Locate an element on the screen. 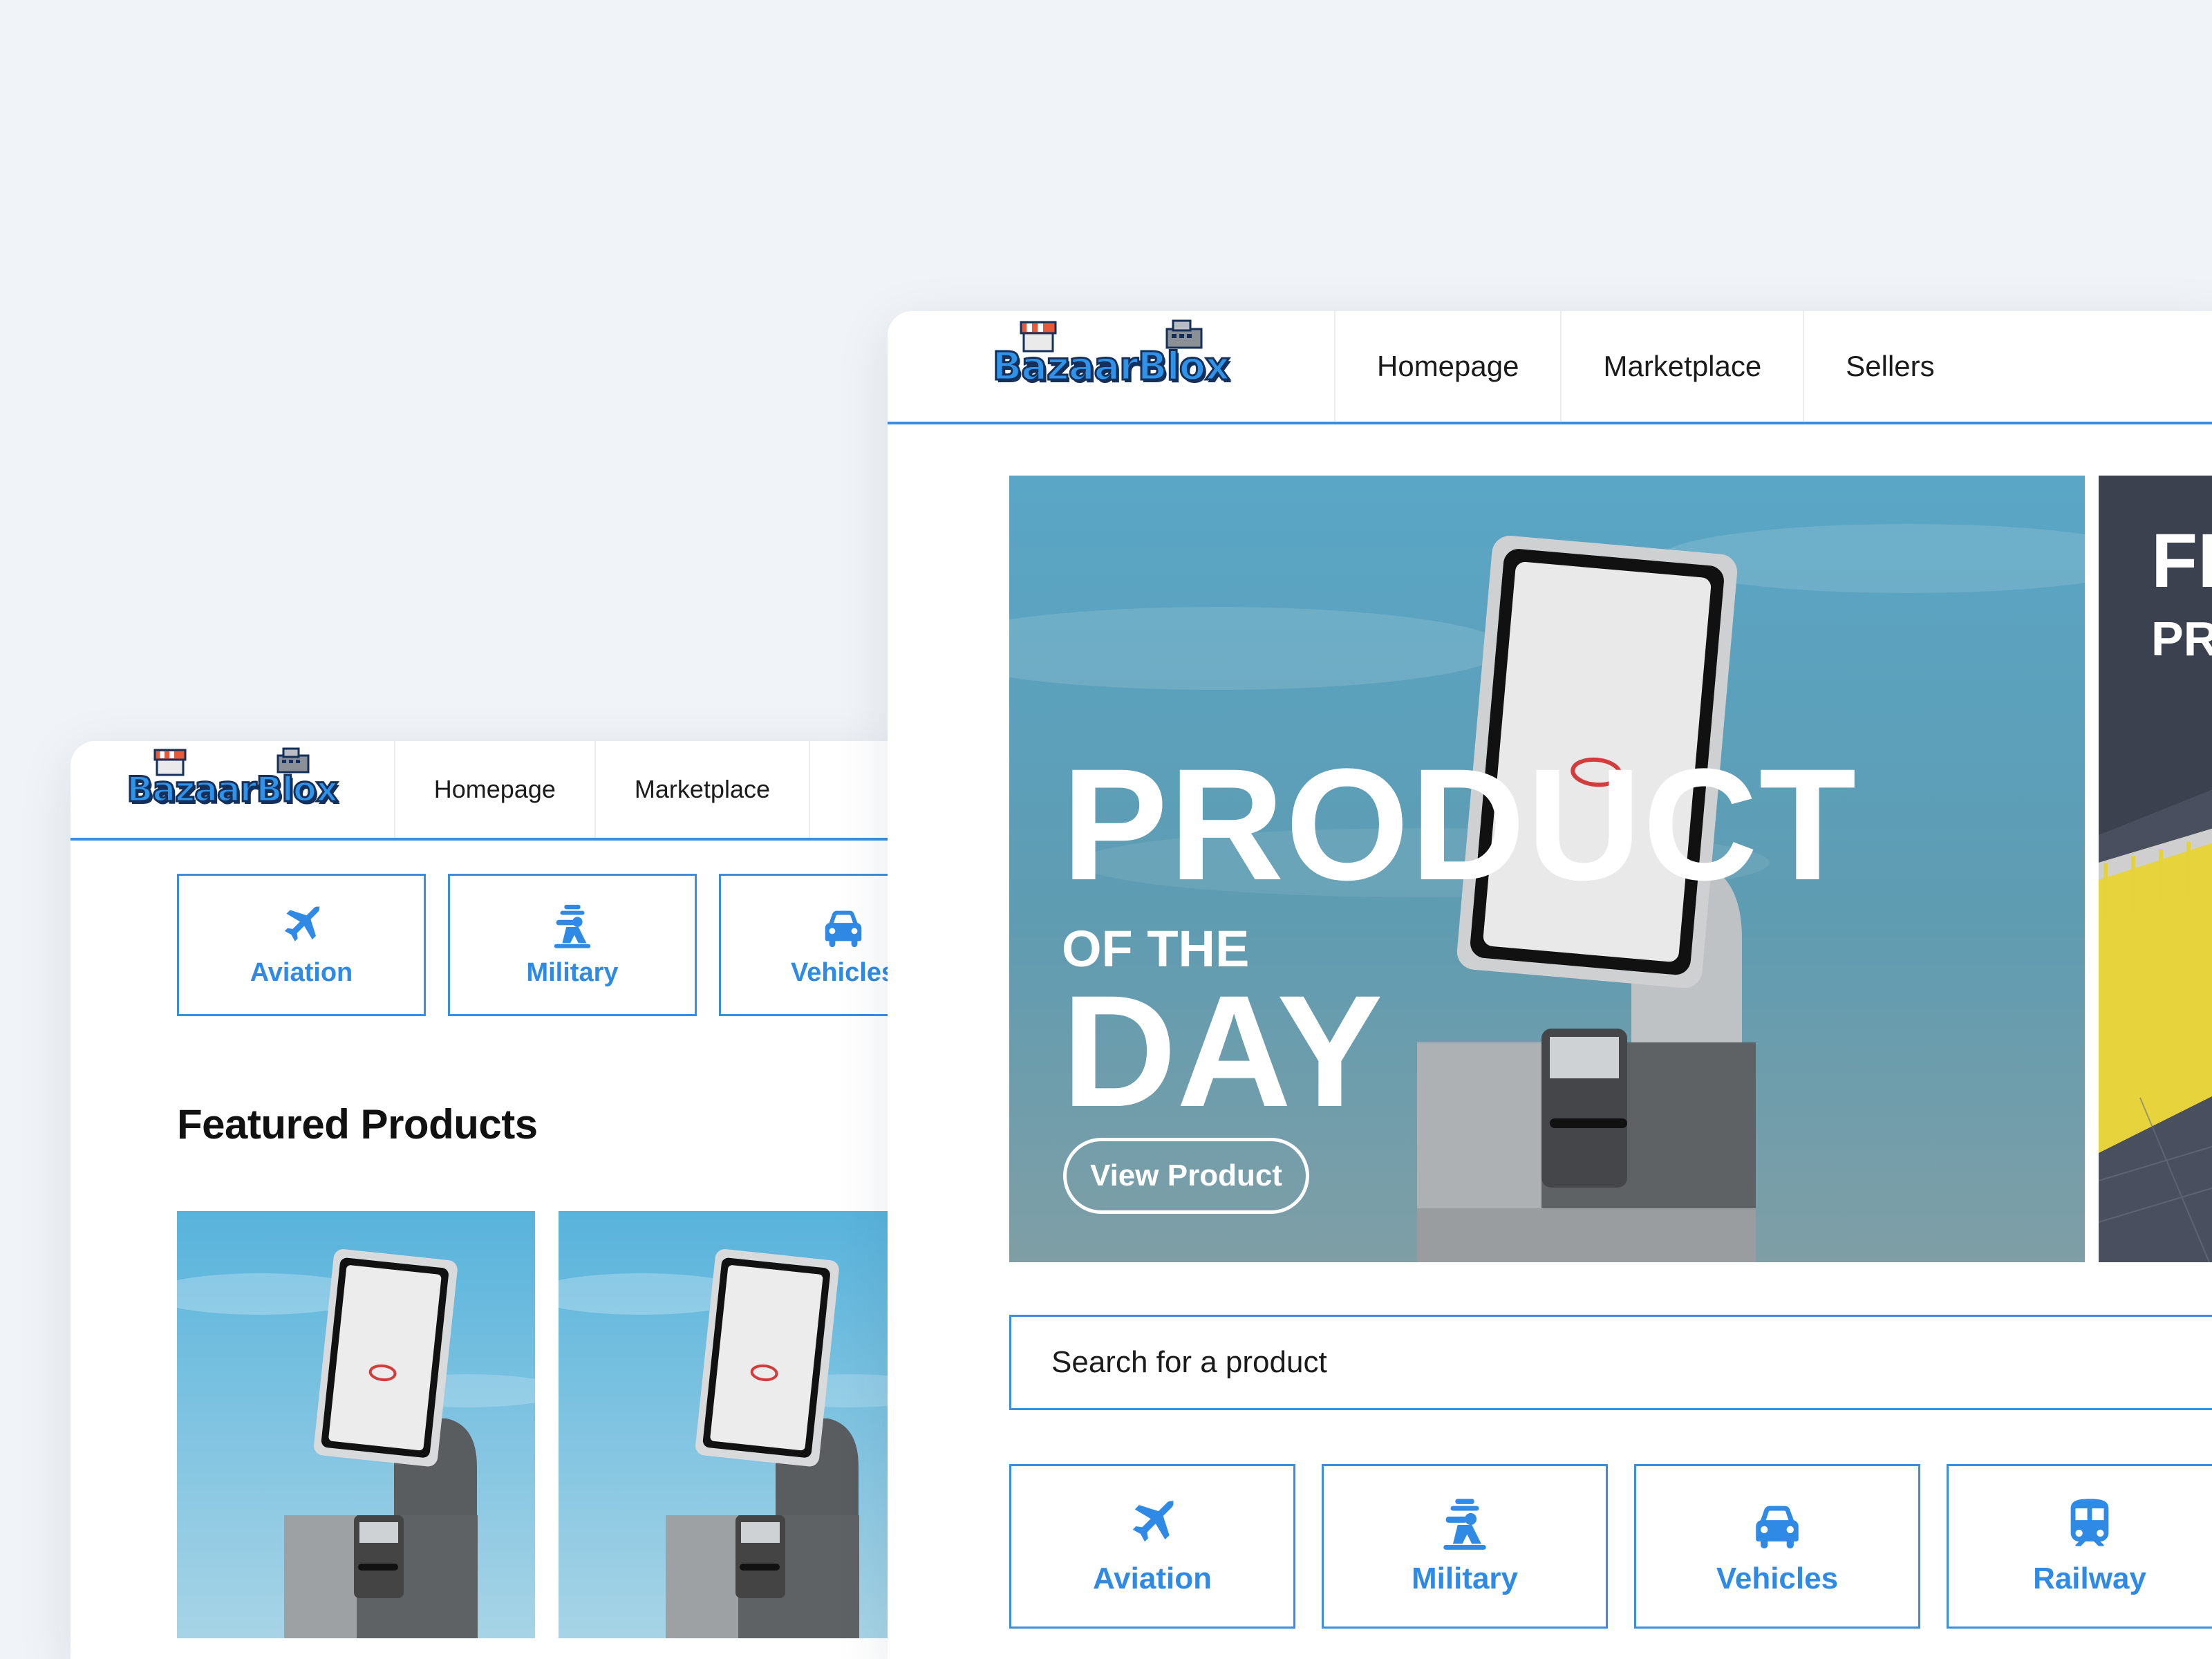 Image resolution: width=2212 pixels, height=1659 pixels. search-input: Search for a product is located at coordinates (1610, 1363).